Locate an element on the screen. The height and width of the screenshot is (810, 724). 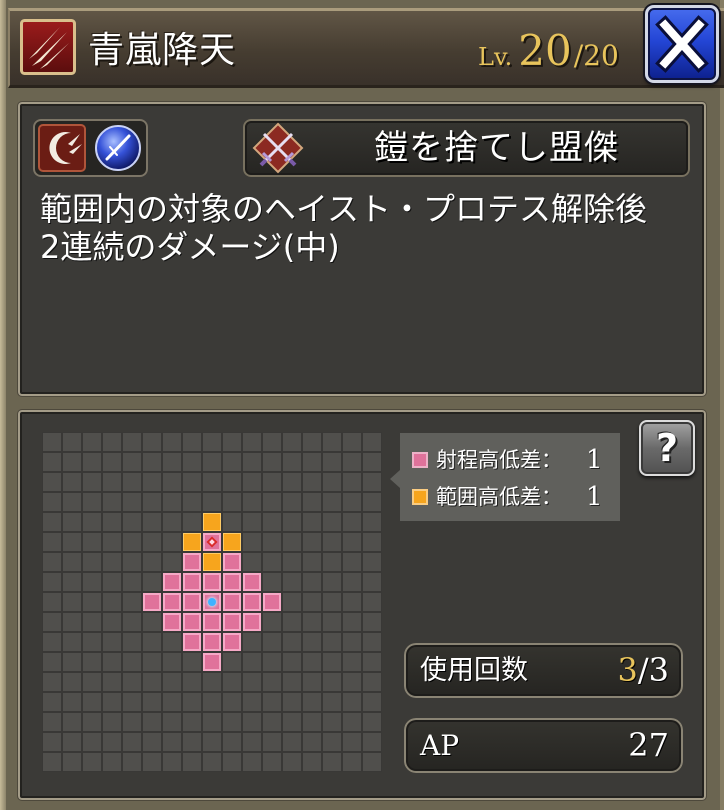
range-swatch-icon is located at coordinates (420, 460).